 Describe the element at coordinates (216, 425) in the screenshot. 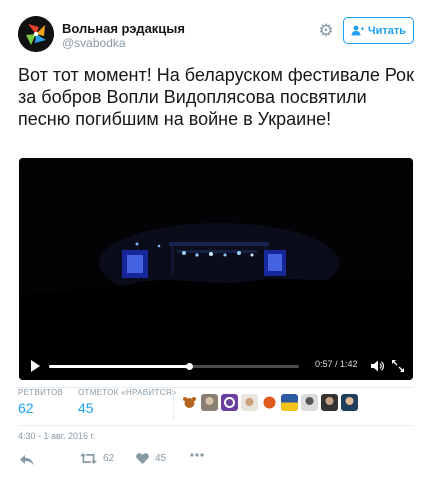

I see `divider` at that location.